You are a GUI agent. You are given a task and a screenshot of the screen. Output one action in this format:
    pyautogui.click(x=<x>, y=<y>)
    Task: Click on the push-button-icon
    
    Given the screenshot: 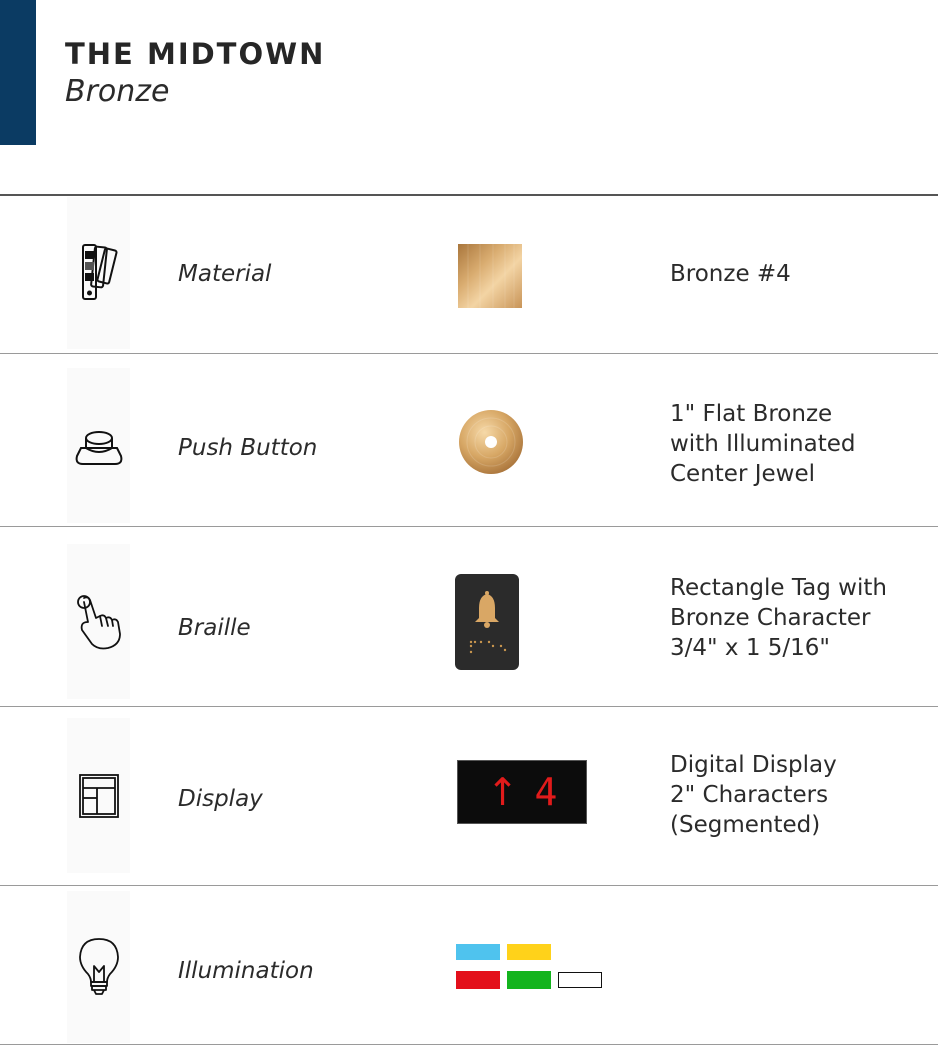 What is the action you would take?
    pyautogui.click(x=98, y=447)
    